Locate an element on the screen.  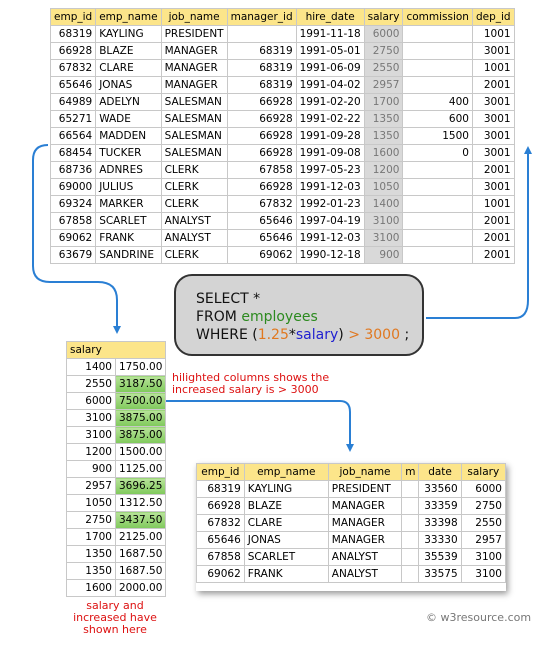
arrow-from-sql-box is located at coordinates (479, 232).